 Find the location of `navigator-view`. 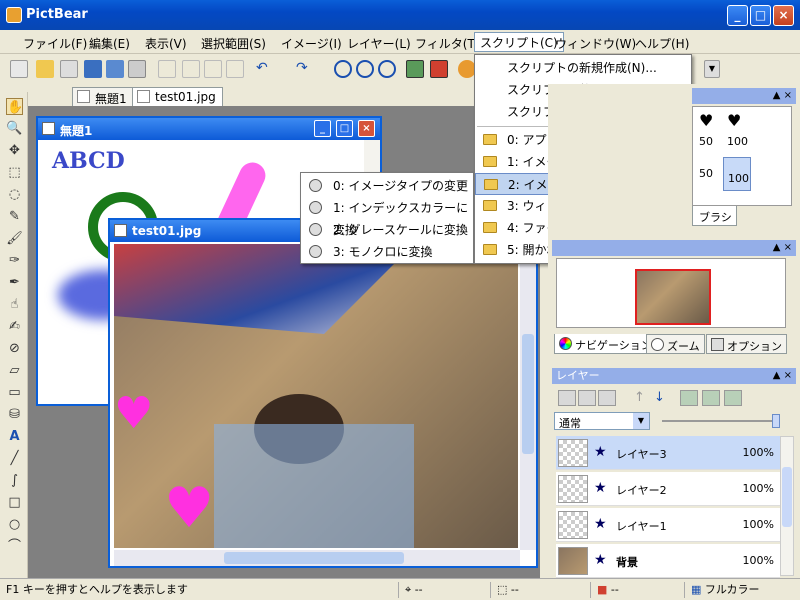

navigator-view is located at coordinates (671, 293).